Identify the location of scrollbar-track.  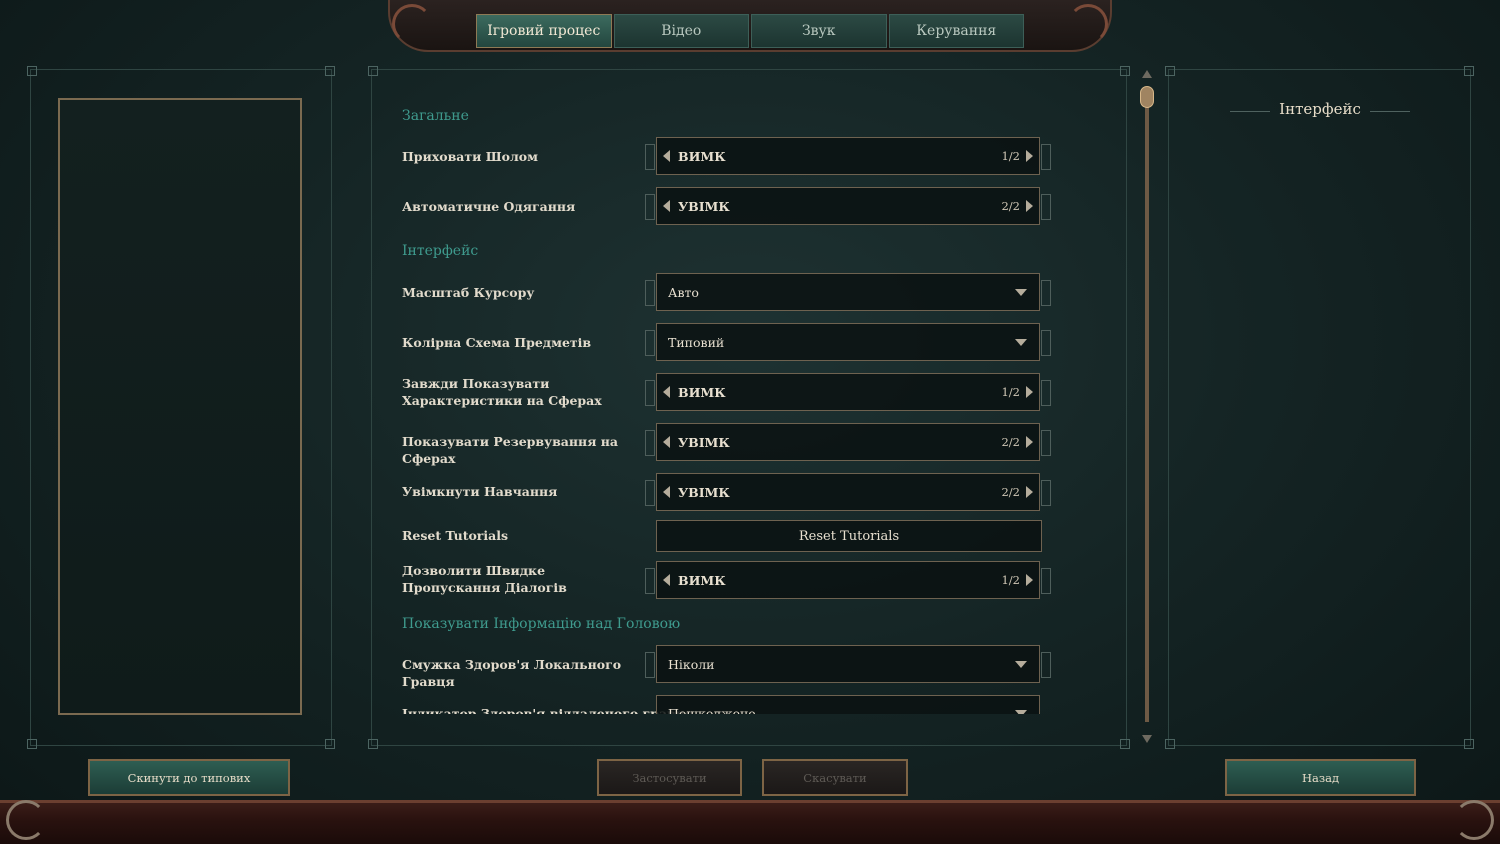
(1147, 406).